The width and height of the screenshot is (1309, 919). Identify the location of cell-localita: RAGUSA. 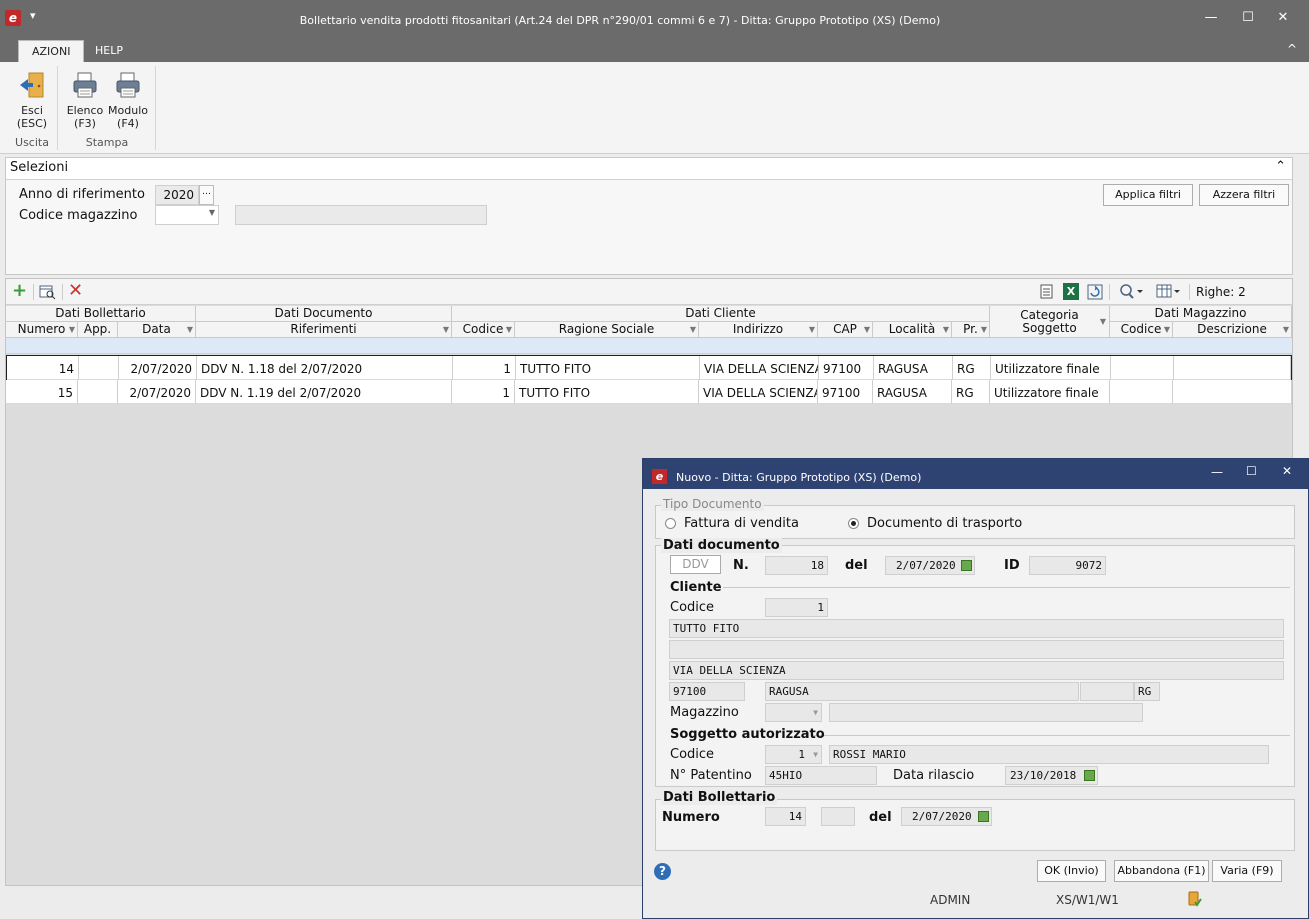
(913, 368).